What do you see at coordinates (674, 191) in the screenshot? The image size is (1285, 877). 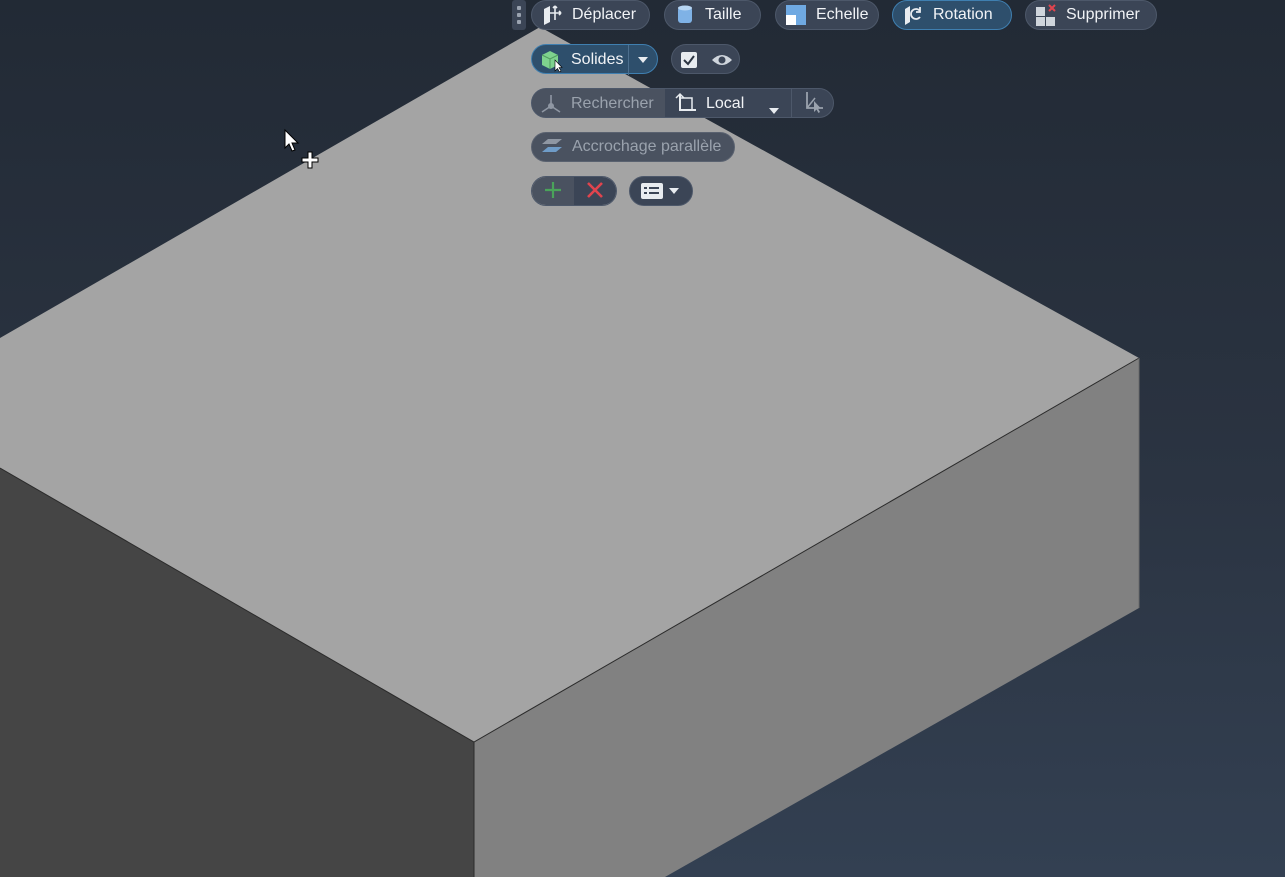 I see `options-chevron-down-icon` at bounding box center [674, 191].